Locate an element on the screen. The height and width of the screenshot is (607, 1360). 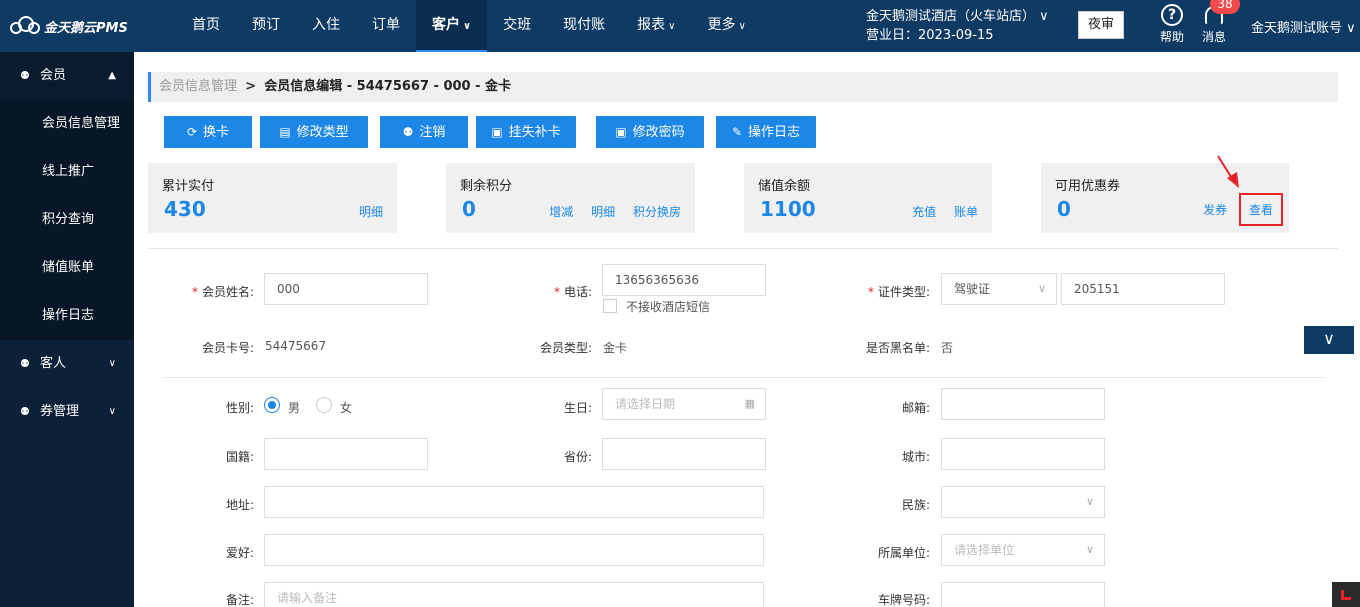
nav-reservation: 预订 is located at coordinates (266, 26).